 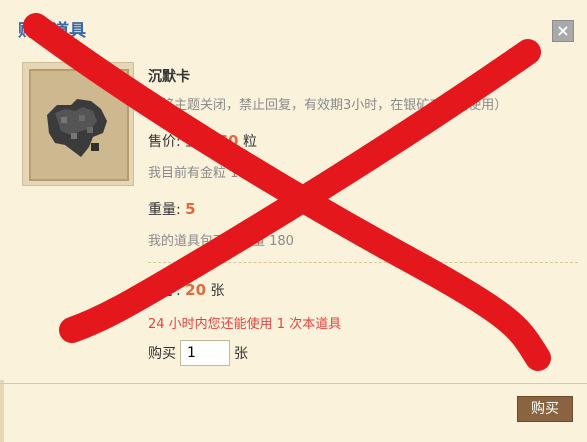 I want to click on footer-divider, so click(x=293, y=383).